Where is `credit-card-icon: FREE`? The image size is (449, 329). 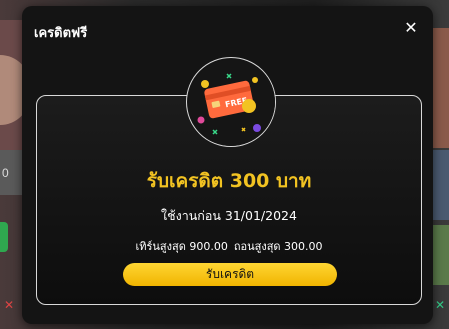
credit-card-icon: FREE is located at coordinates (231, 102).